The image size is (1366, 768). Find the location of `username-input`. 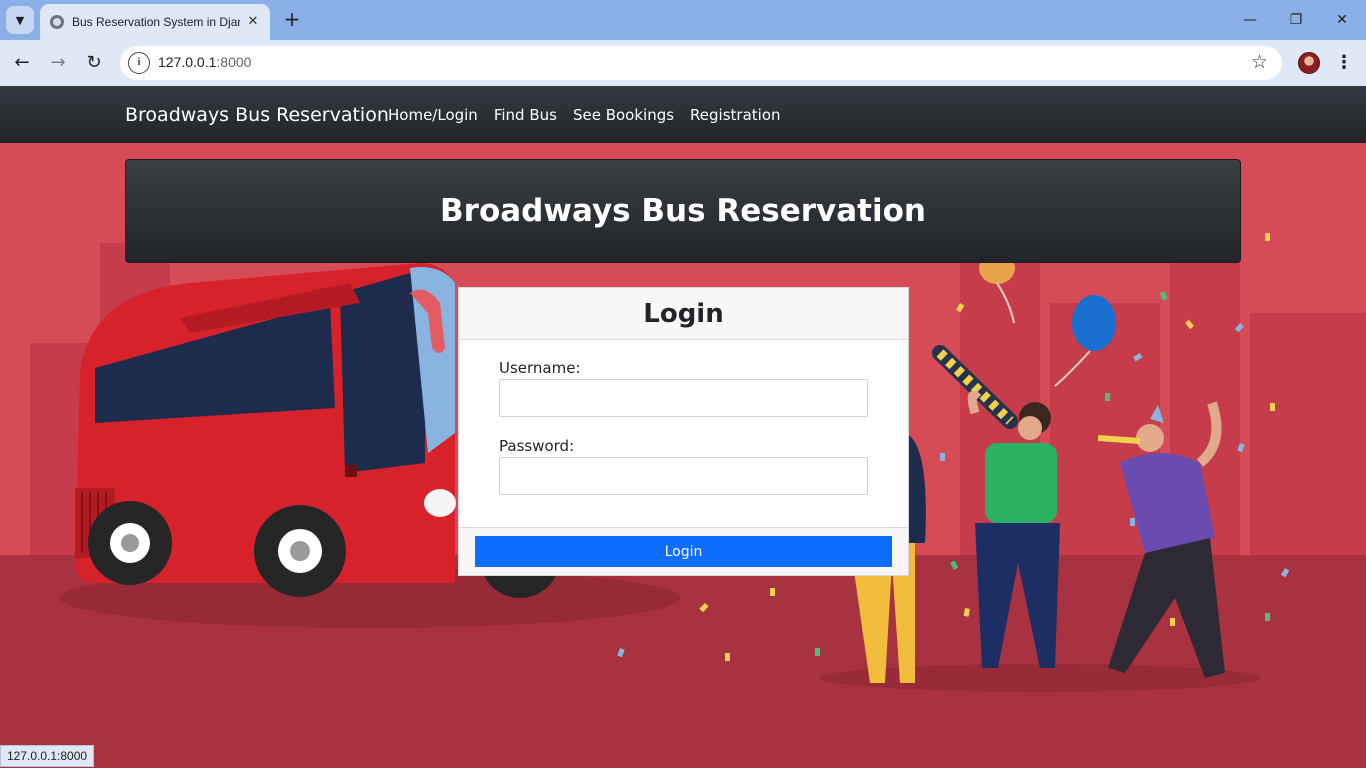

username-input is located at coordinates (683, 398).